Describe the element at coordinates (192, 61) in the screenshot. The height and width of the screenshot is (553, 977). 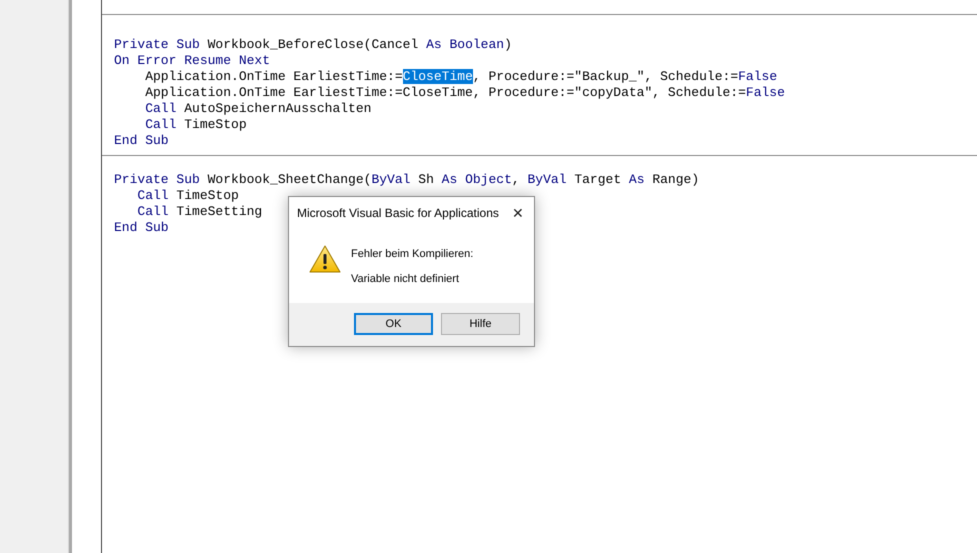
I see `code-line: On Error Resume Next` at that location.